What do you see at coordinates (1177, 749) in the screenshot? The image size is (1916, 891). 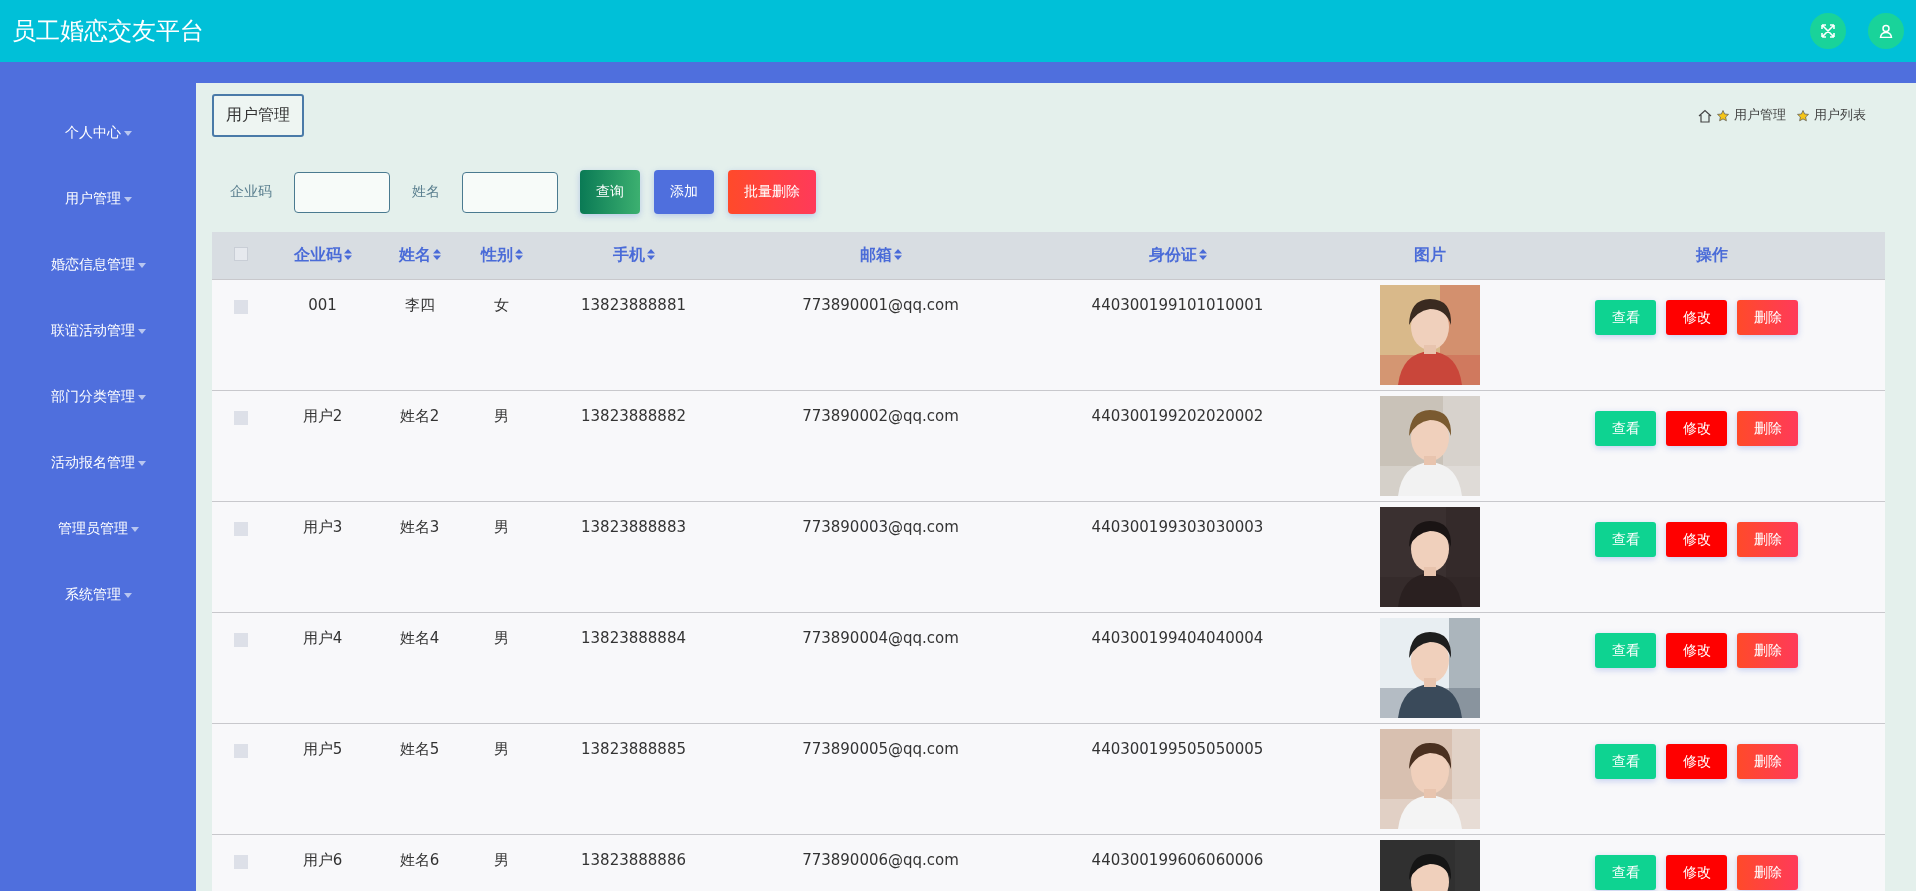 I see `table-cell: 440300199505050005` at bounding box center [1177, 749].